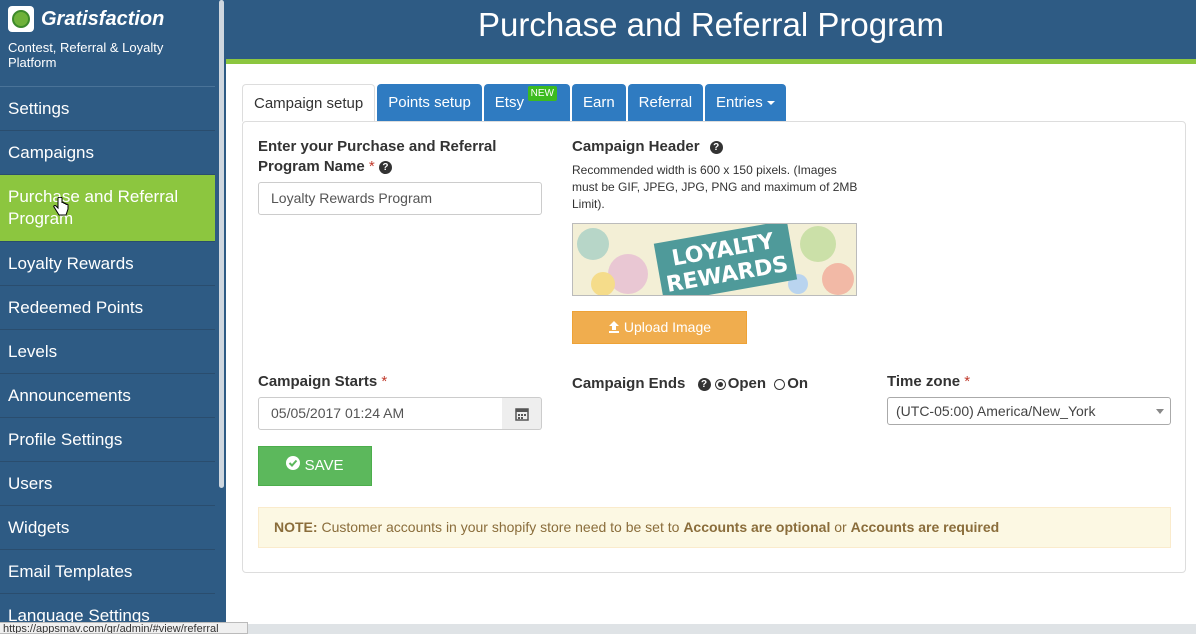 The height and width of the screenshot is (634, 1196). Describe the element at coordinates (840, 527) in the screenshot. I see `note-text: or` at that location.